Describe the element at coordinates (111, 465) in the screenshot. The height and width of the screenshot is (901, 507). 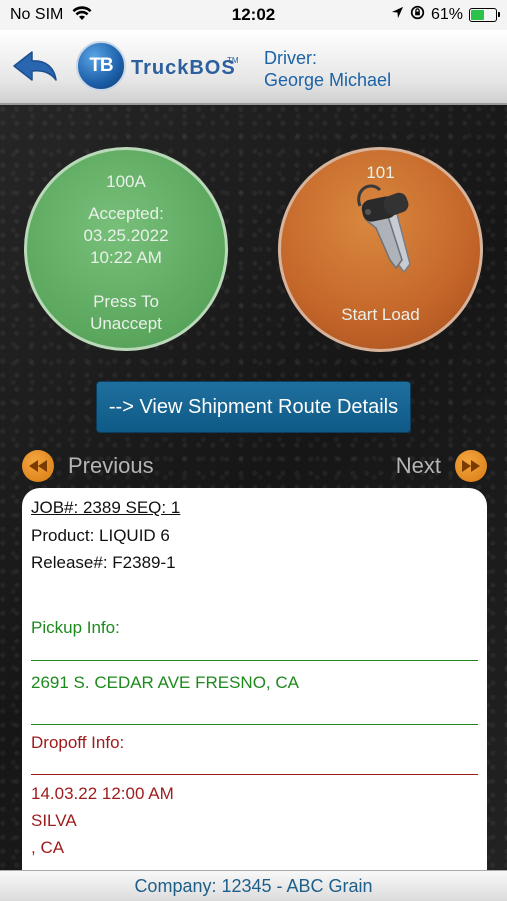
I see `previous-label: Previous` at that location.